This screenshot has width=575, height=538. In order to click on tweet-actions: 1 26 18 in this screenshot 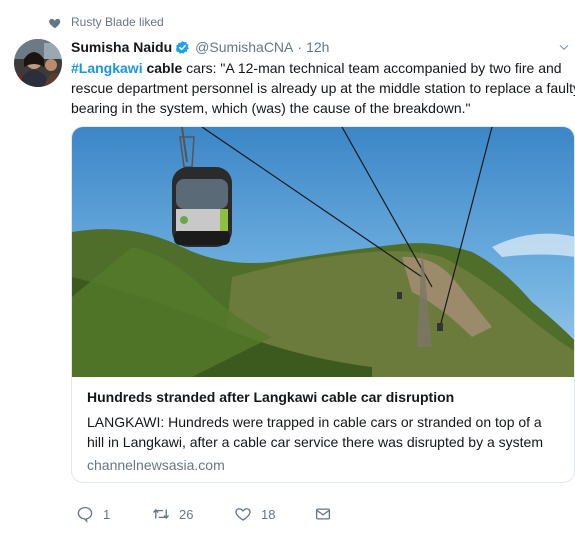, I will do `click(226, 515)`.